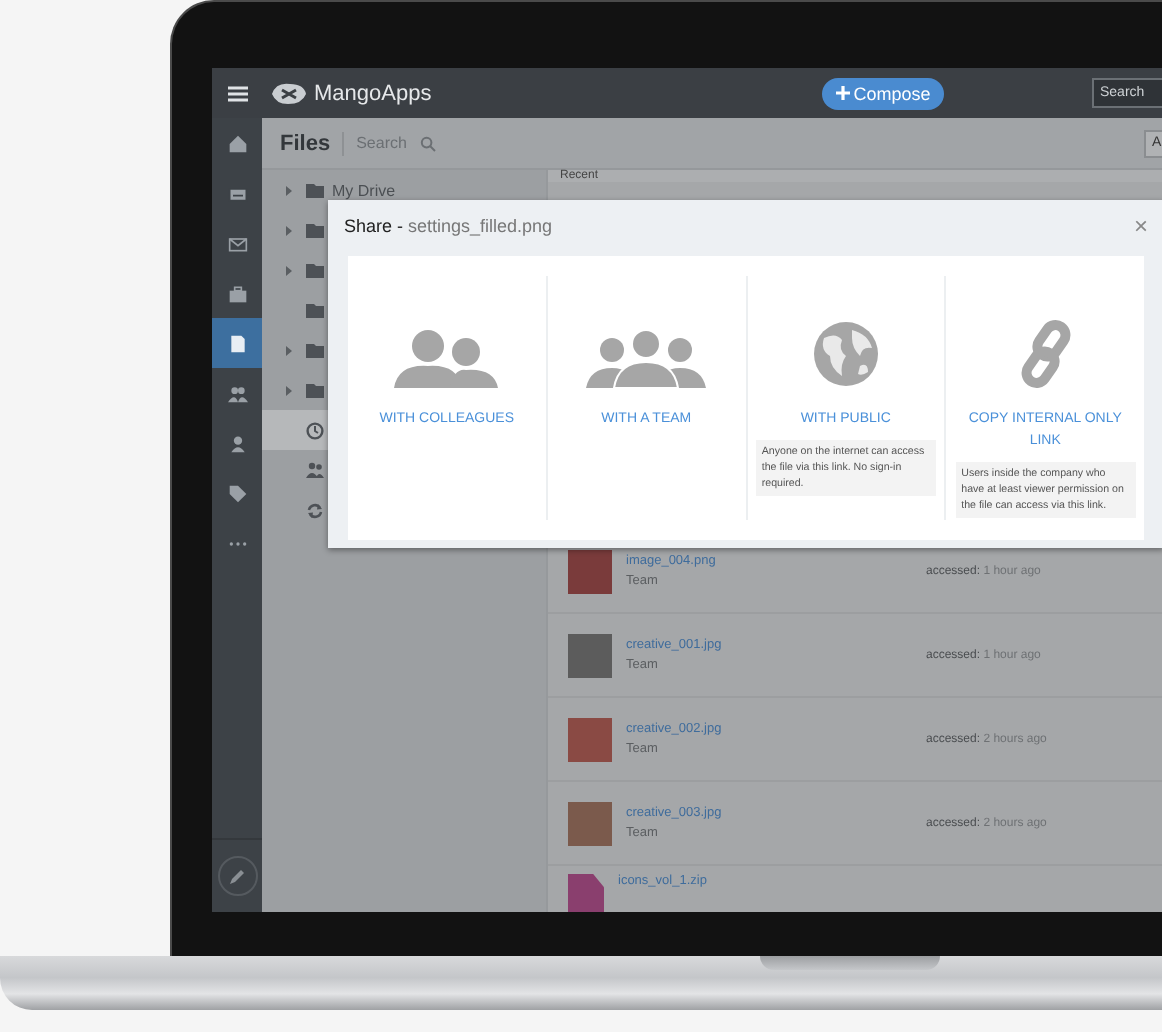 The width and height of the screenshot is (1162, 1032). I want to click on dialog-title: Share - settings_filled.png, so click(448, 226).